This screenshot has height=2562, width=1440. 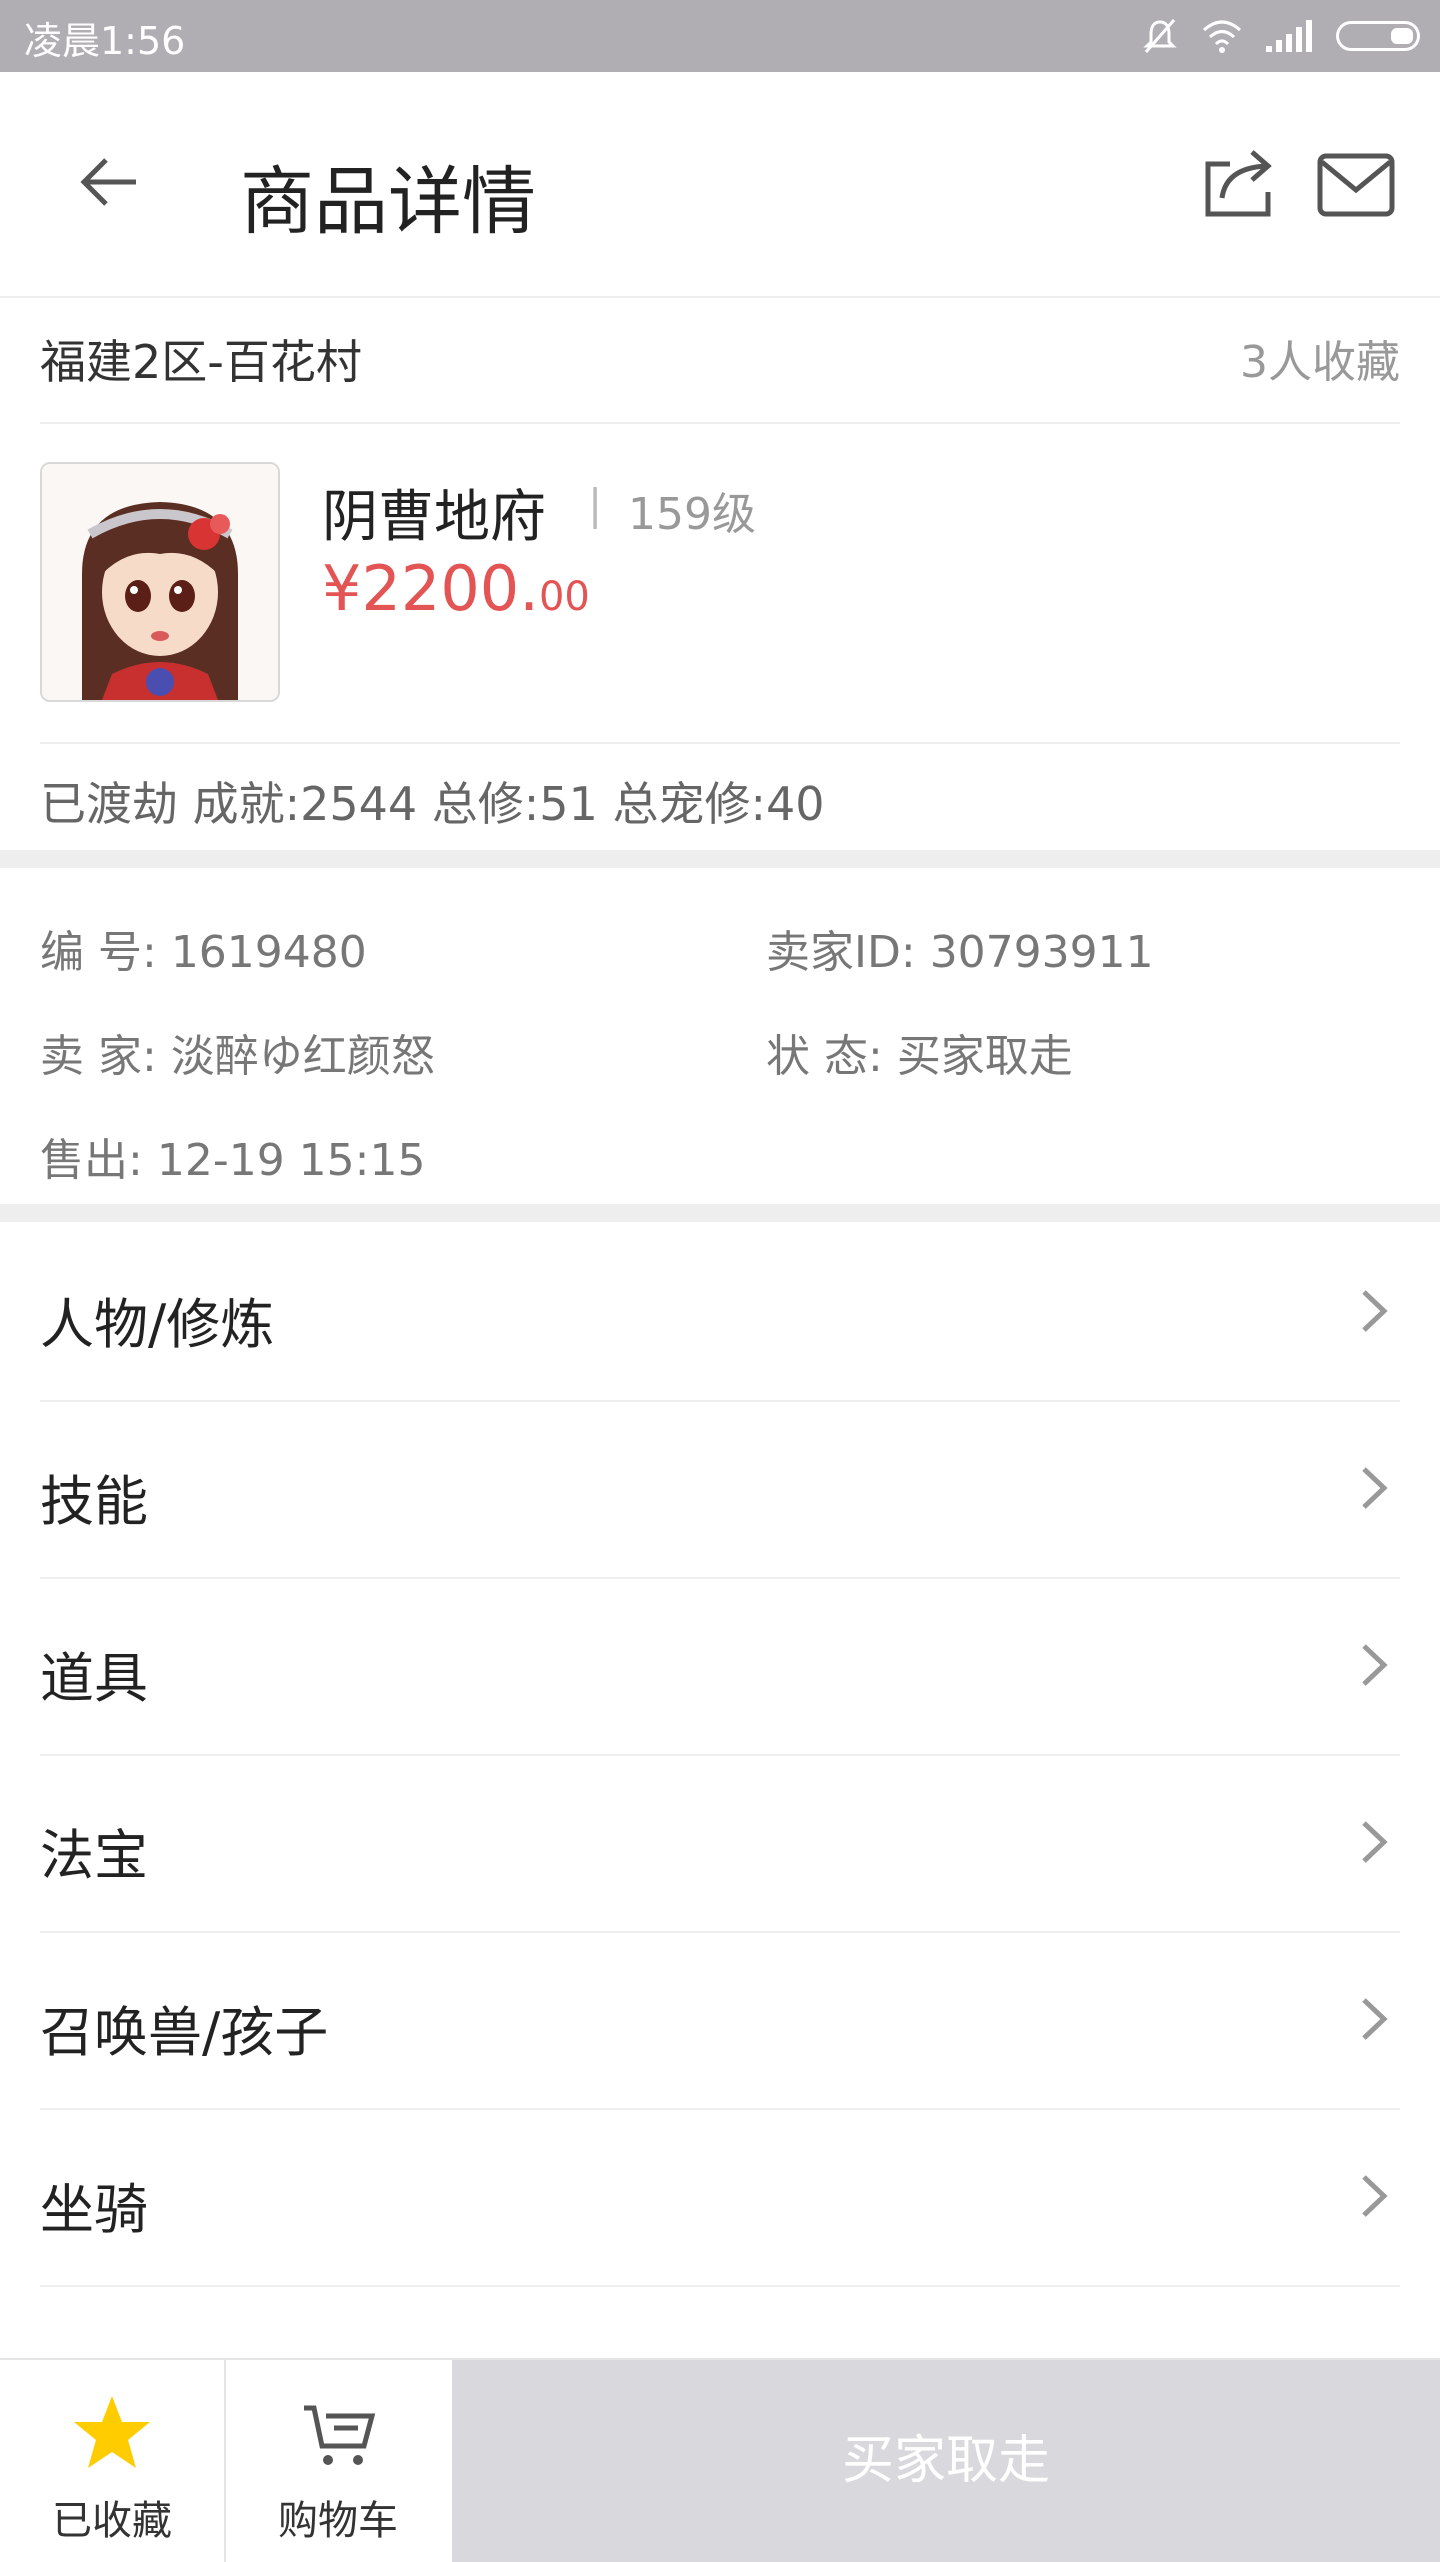 I want to click on product-price: ¥2200.00, so click(x=456, y=588).